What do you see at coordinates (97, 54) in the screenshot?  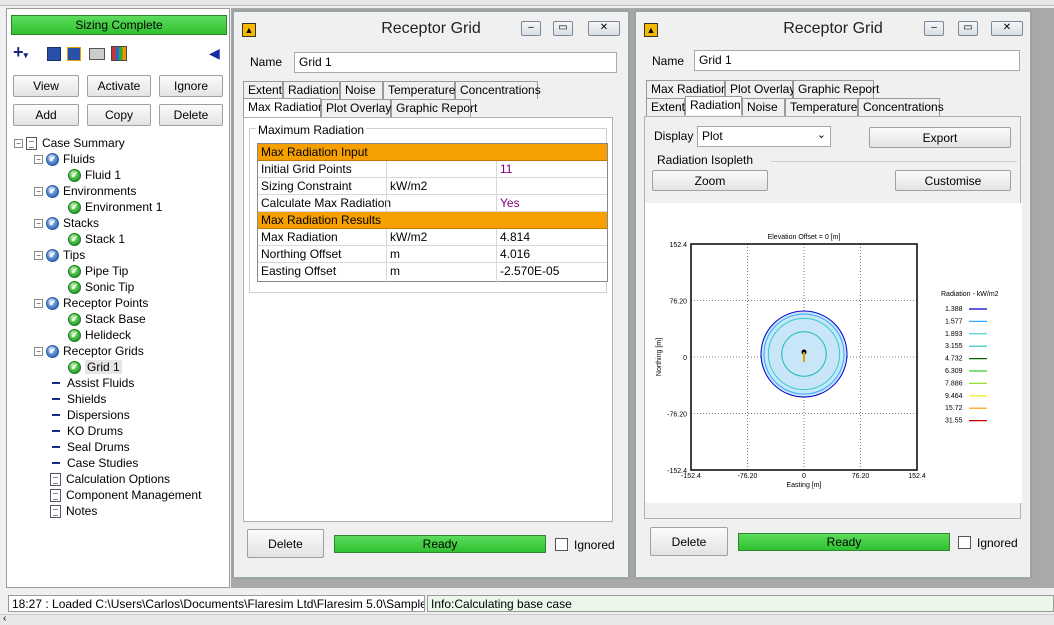 I see `print-icon` at bounding box center [97, 54].